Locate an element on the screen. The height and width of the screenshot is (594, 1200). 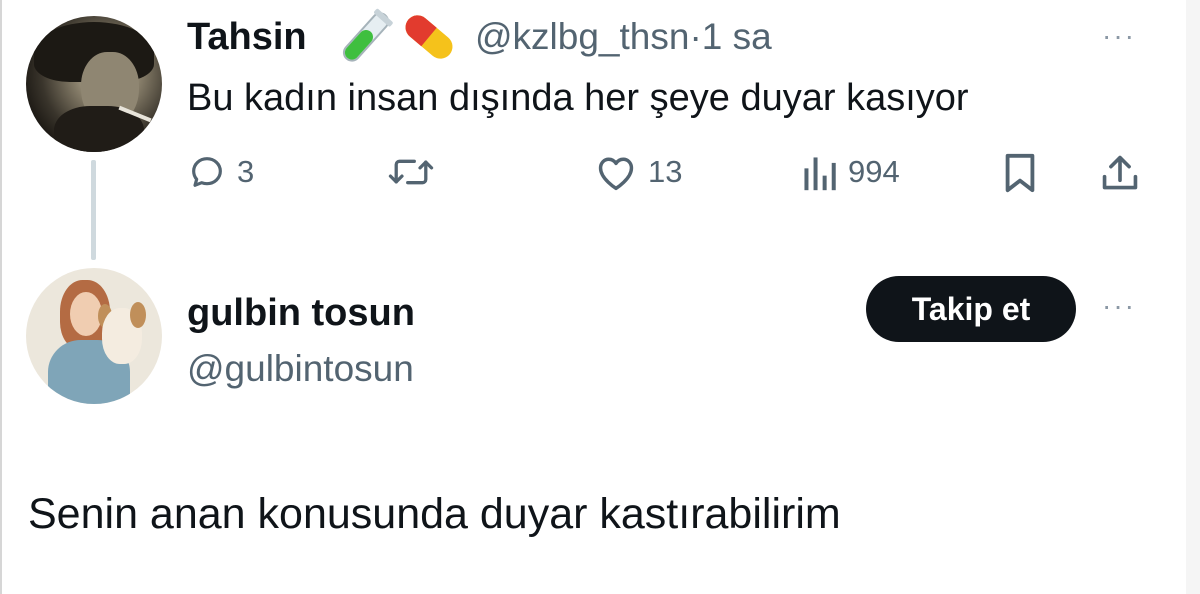
bookmark-icon is located at coordinates (1020, 173).